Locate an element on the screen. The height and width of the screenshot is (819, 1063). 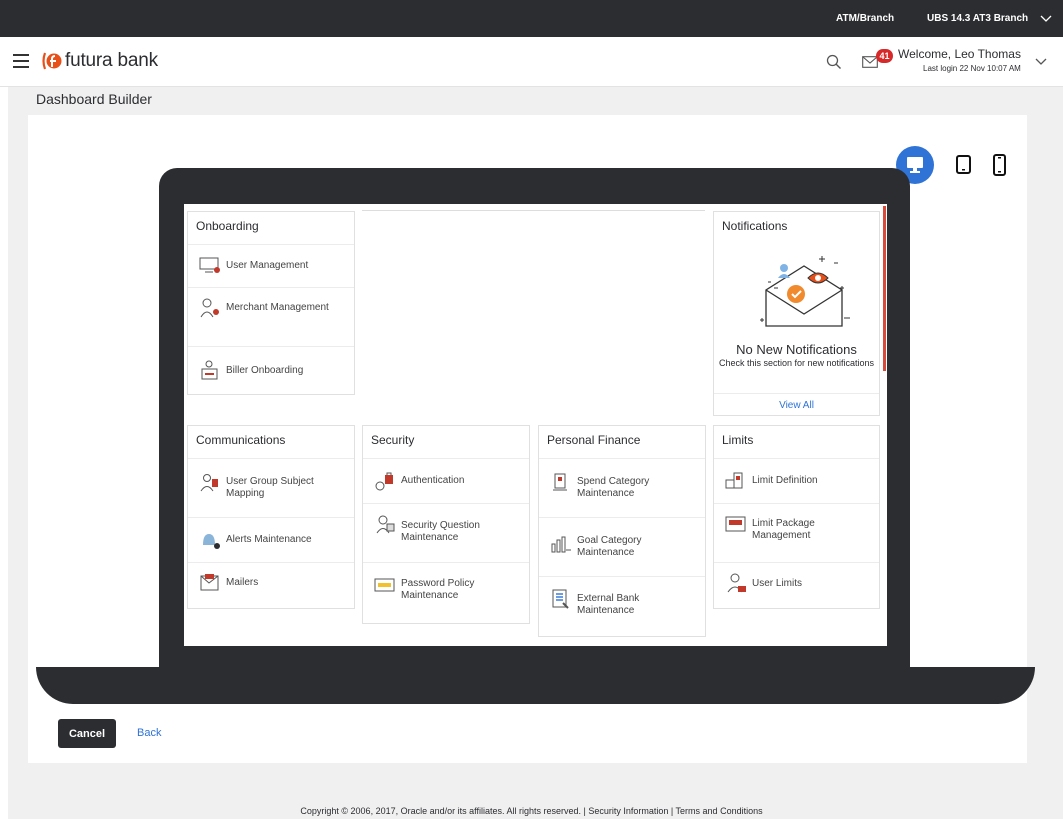
list-item-label: Security Question Maintenance is located at coordinates (440, 531).